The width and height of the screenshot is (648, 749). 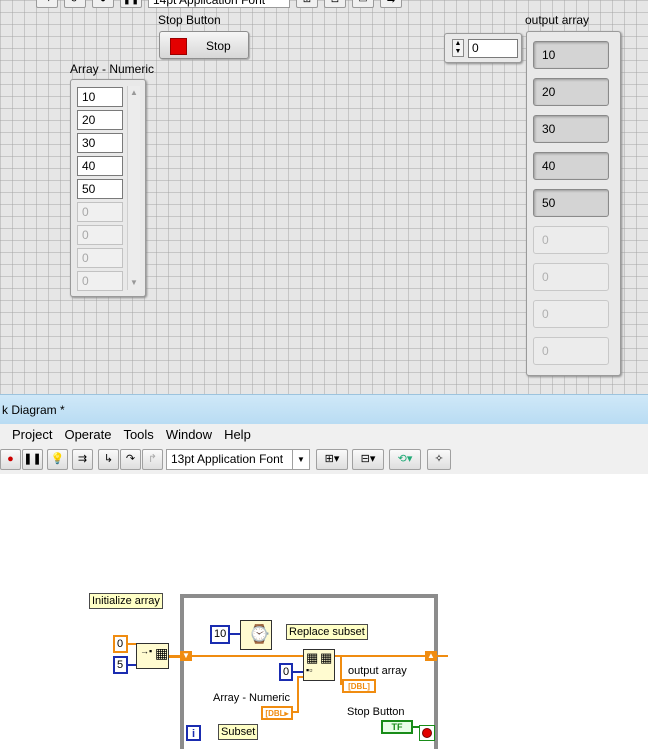 I want to click on output-element: 10, so click(x=571, y=55).